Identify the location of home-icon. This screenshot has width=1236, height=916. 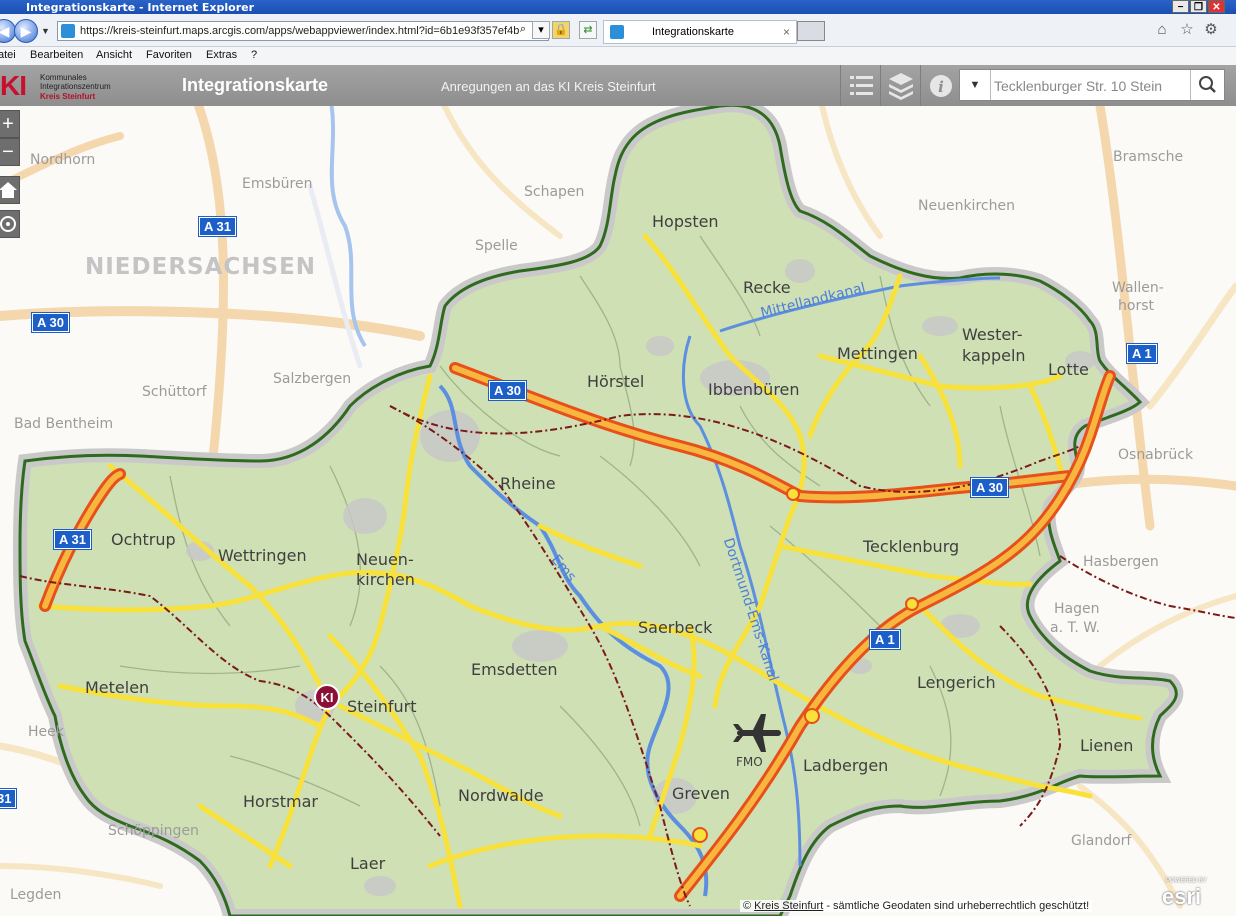
(8, 190).